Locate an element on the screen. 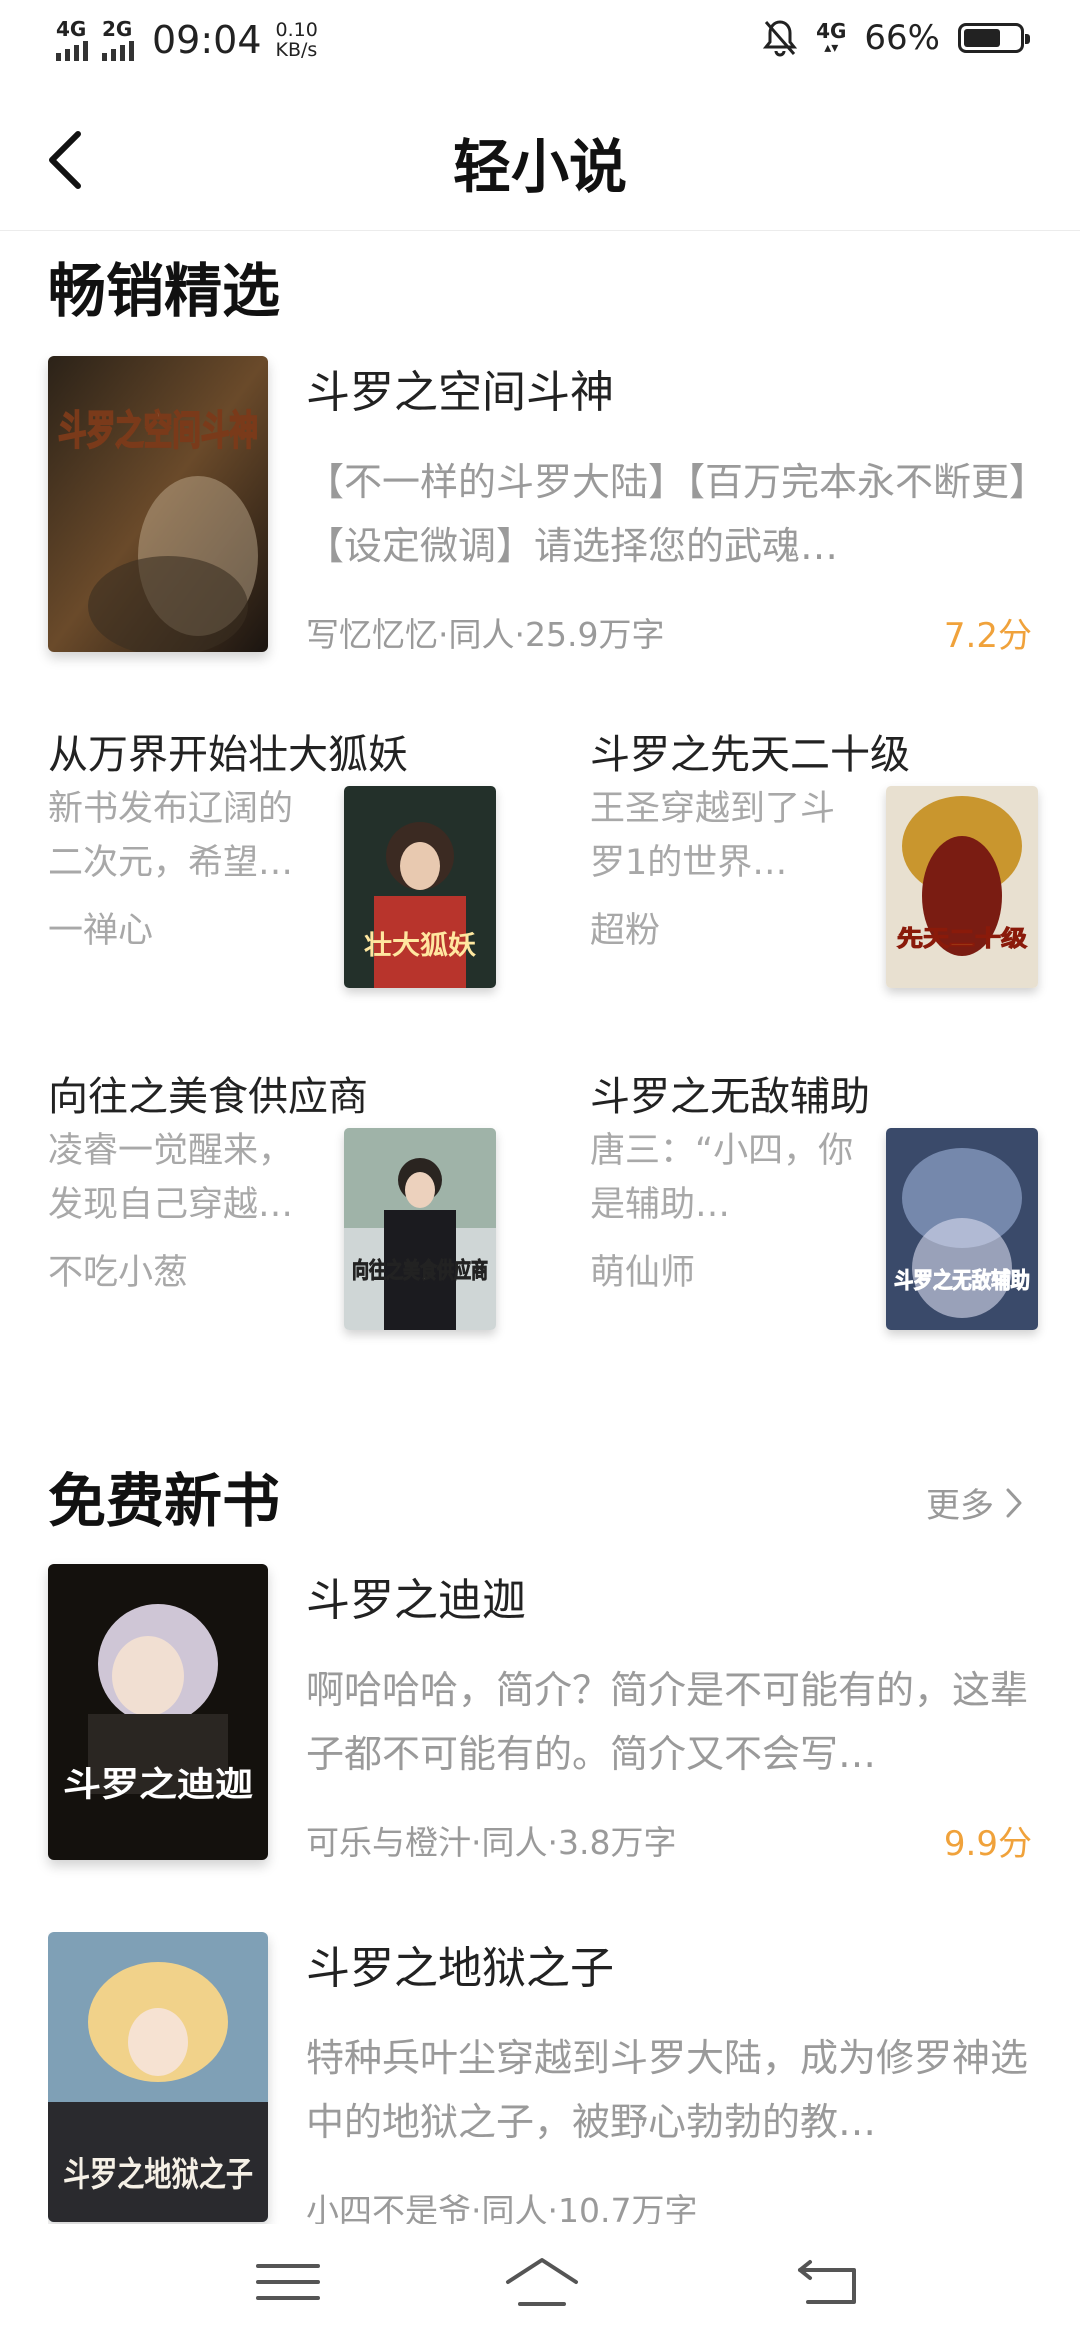 The width and height of the screenshot is (1080, 2340). grid-book: 向往之美食供应商 凌睿一觉醒来，发现自己穿越… 不吃小葱 向往之美食供应商 is located at coordinates (272, 1197).